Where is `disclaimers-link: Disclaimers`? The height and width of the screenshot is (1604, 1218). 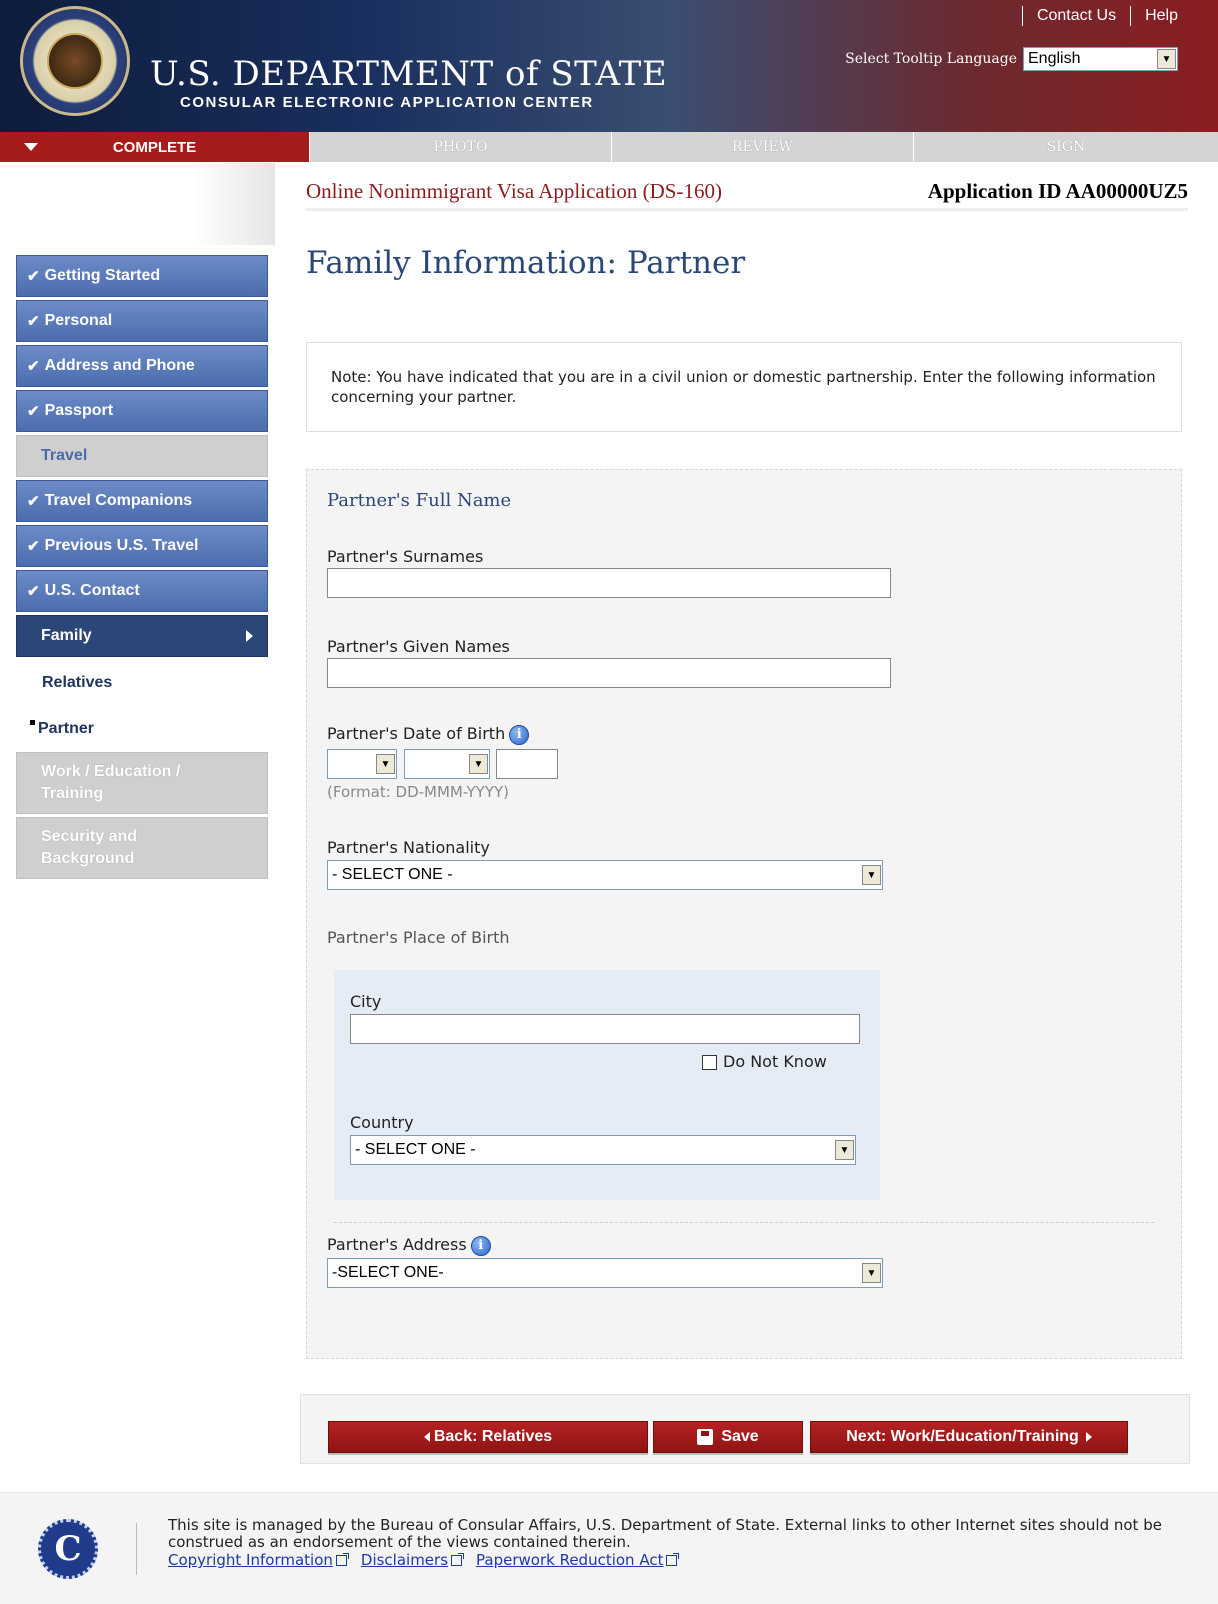 disclaimers-link: Disclaimers is located at coordinates (413, 1560).